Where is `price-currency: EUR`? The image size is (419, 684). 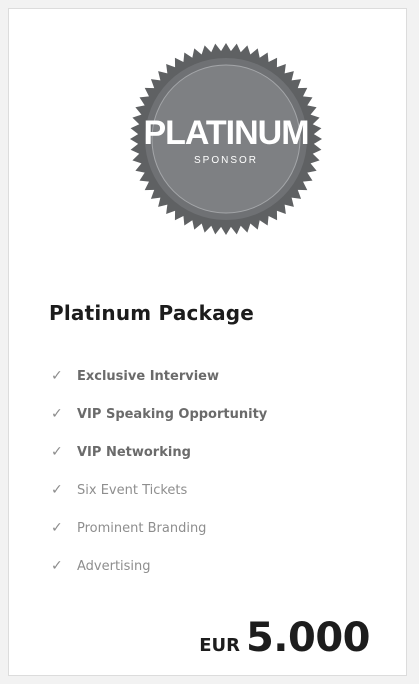
price-currency: EUR is located at coordinates (219, 645).